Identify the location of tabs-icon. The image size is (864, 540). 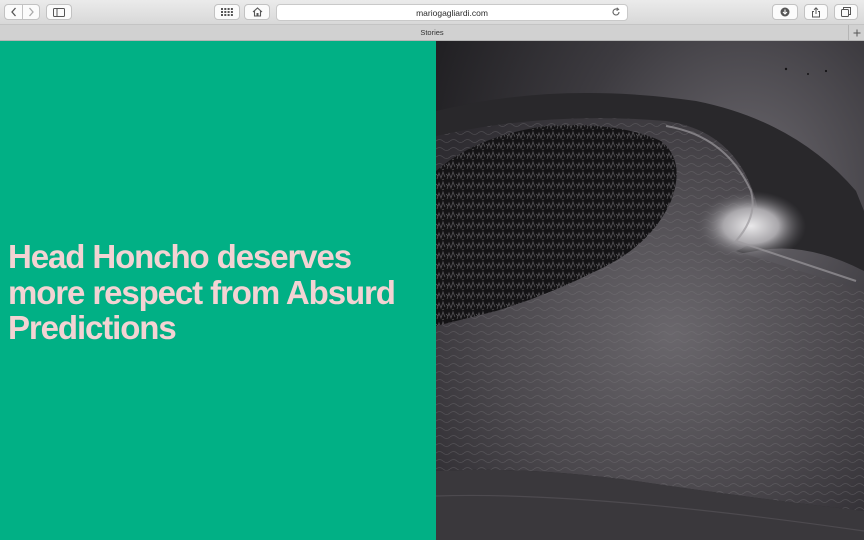
(846, 12).